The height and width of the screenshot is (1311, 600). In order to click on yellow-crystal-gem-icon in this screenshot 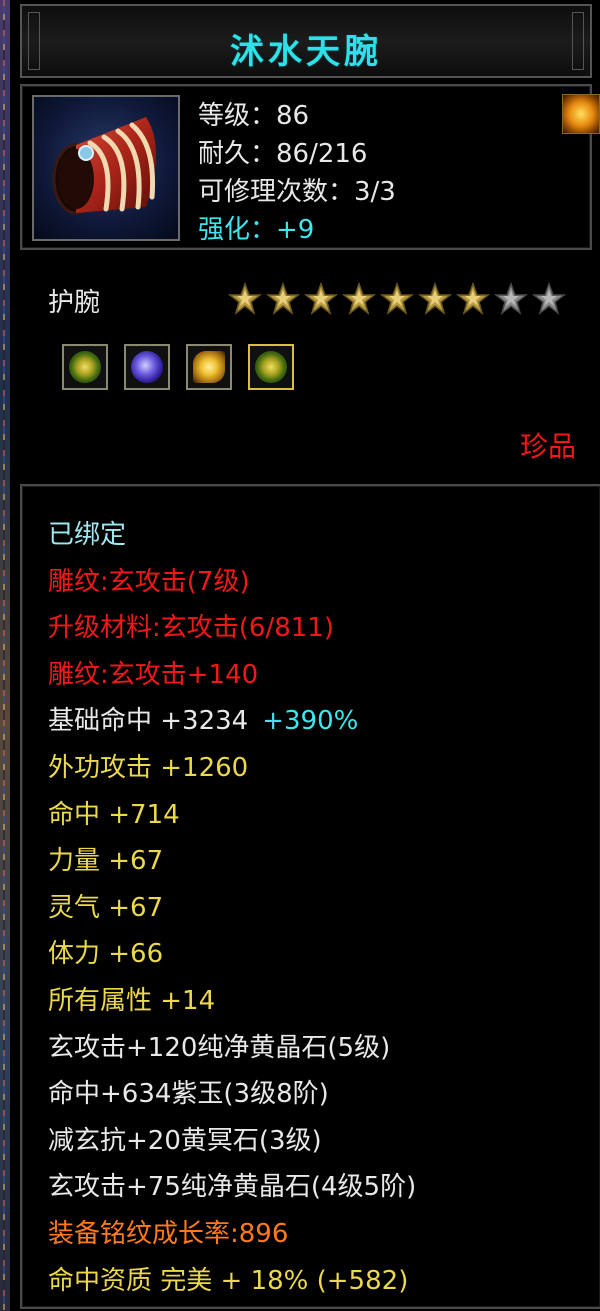, I will do `click(209, 367)`.